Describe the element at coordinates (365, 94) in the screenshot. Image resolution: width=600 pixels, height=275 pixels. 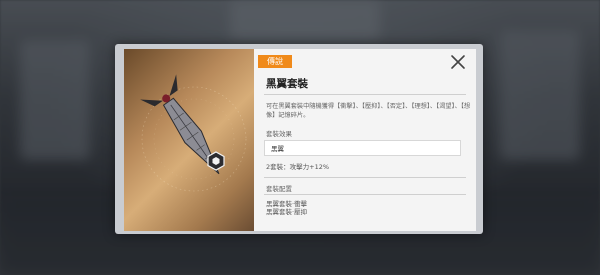
I see `title-divider` at that location.